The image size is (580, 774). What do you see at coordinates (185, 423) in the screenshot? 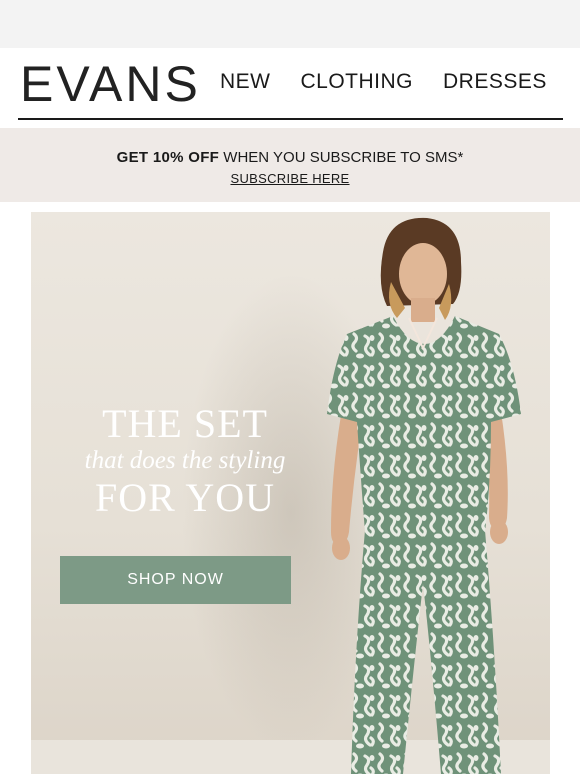
I see `headline-line-1: THE SET` at bounding box center [185, 423].